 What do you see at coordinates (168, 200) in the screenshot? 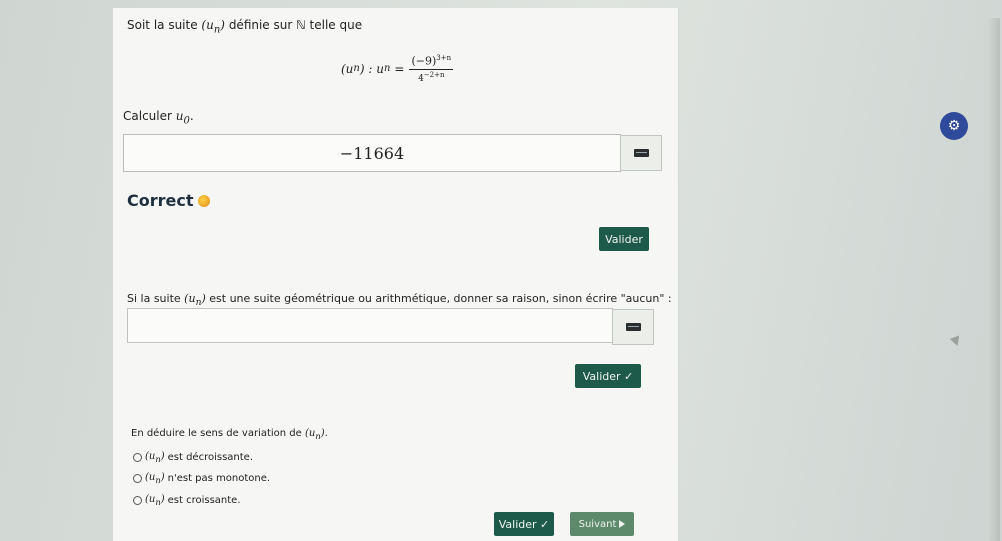
I see `correct-feedback: Correct` at bounding box center [168, 200].